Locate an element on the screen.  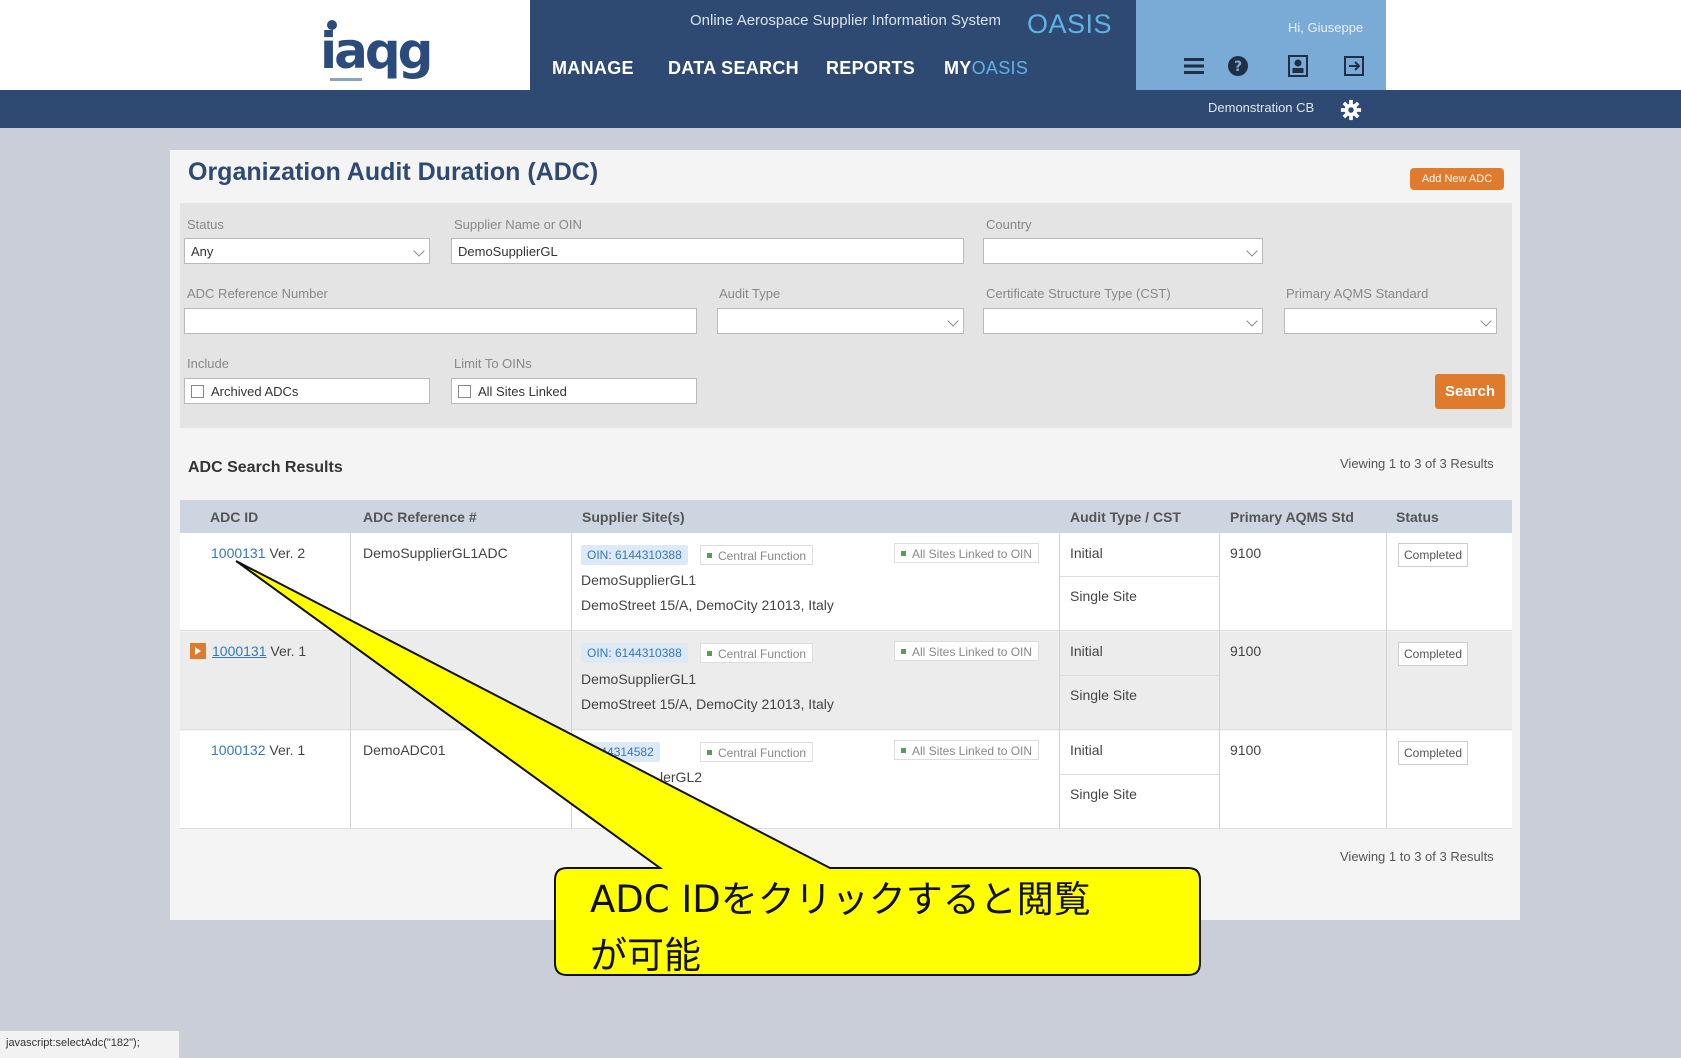
include-label: Include is located at coordinates (208, 363).